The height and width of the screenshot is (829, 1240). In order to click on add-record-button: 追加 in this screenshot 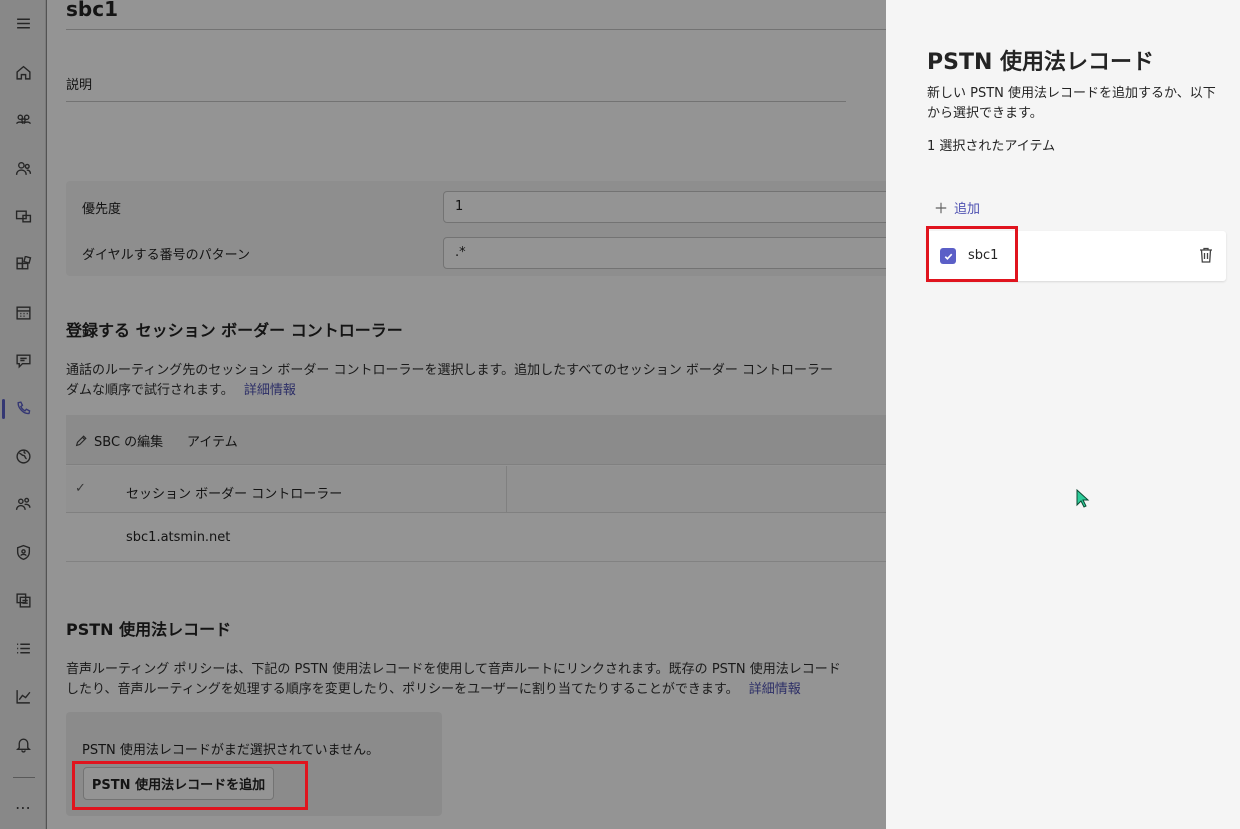, I will do `click(957, 207)`.